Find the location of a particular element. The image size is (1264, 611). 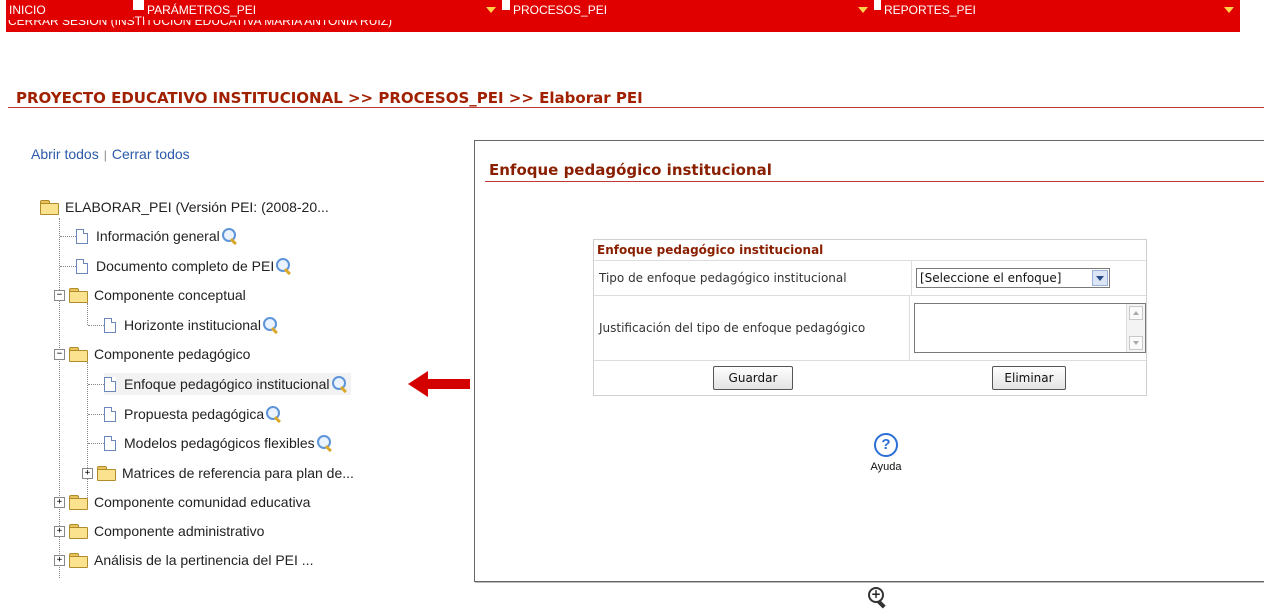

help-icon: ? is located at coordinates (886, 445).